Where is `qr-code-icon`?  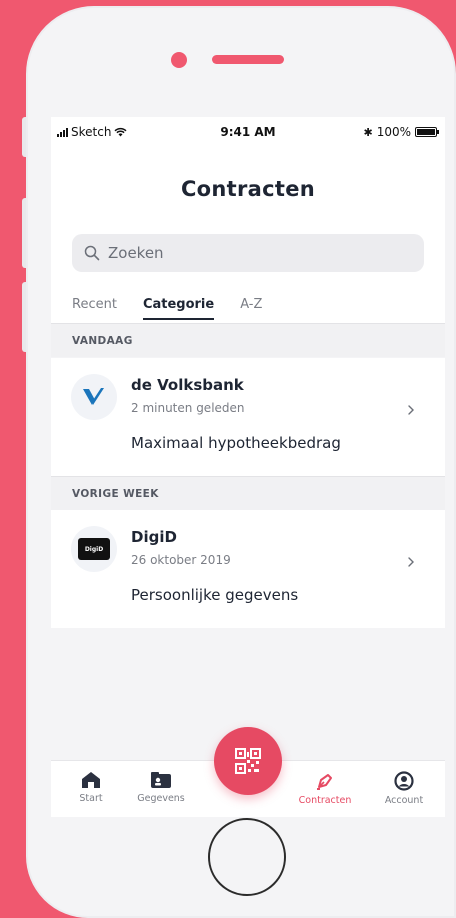 qr-code-icon is located at coordinates (248, 761).